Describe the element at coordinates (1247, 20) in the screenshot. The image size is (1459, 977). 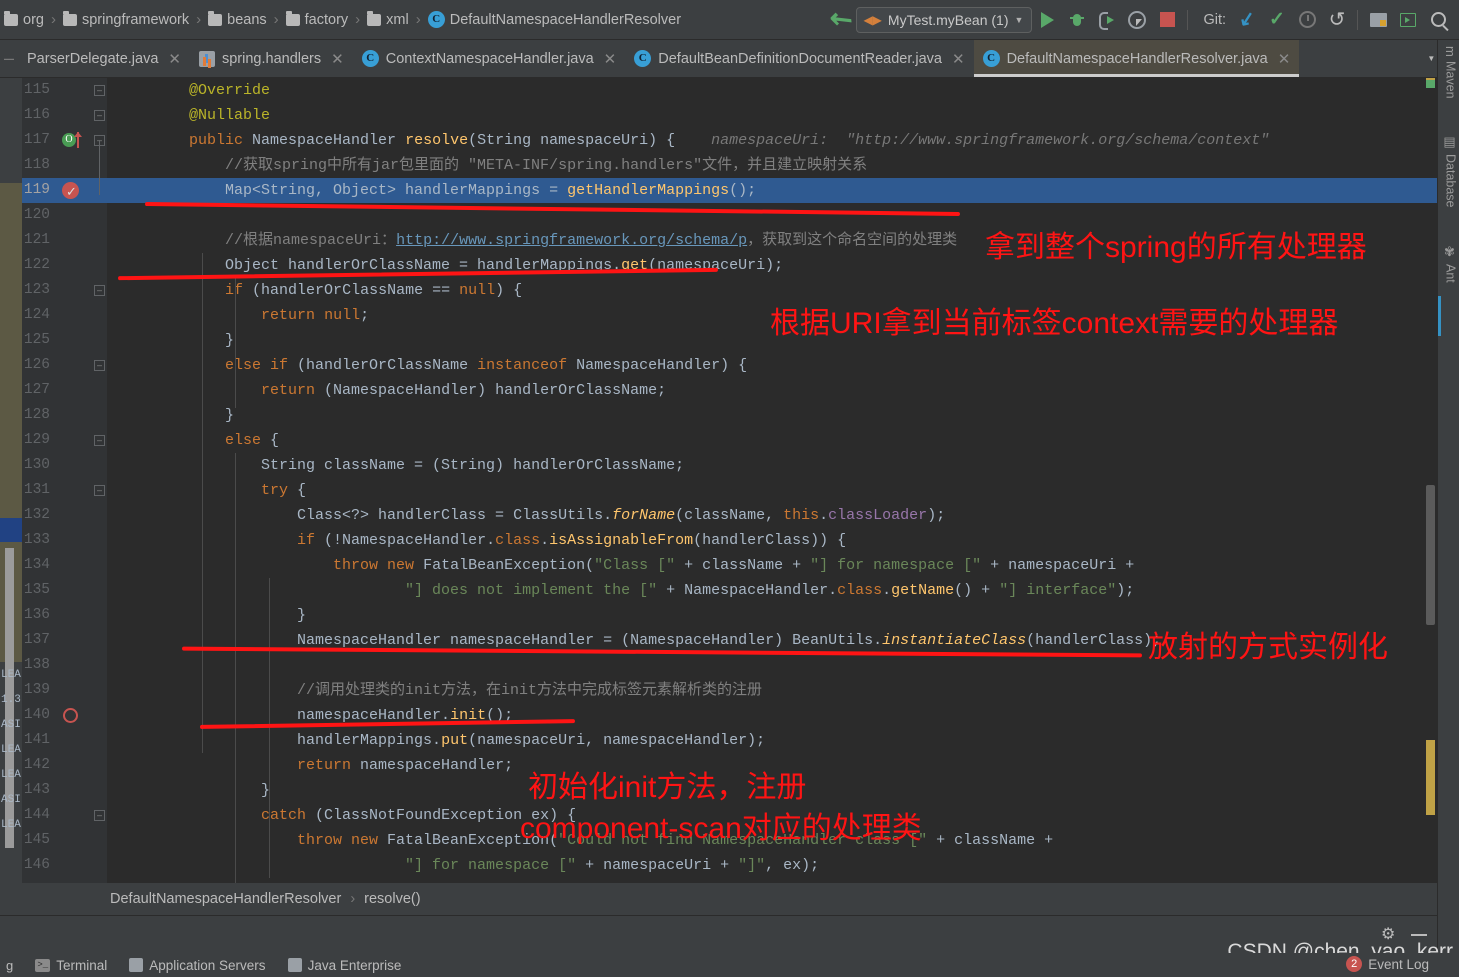
I see `git-update-button: ↙` at that location.